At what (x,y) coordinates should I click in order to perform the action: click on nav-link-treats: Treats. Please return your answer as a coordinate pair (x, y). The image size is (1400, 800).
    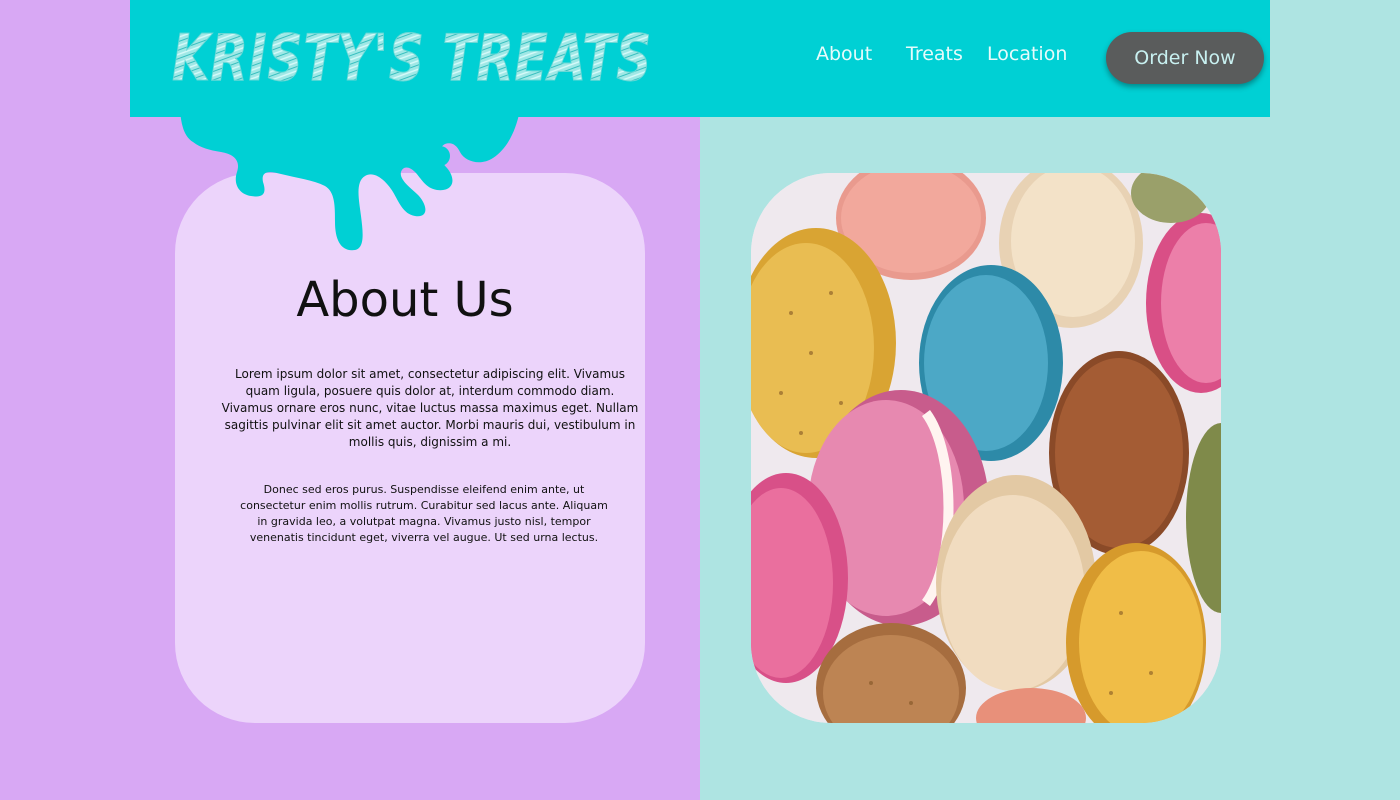
    Looking at the image, I should click on (934, 54).